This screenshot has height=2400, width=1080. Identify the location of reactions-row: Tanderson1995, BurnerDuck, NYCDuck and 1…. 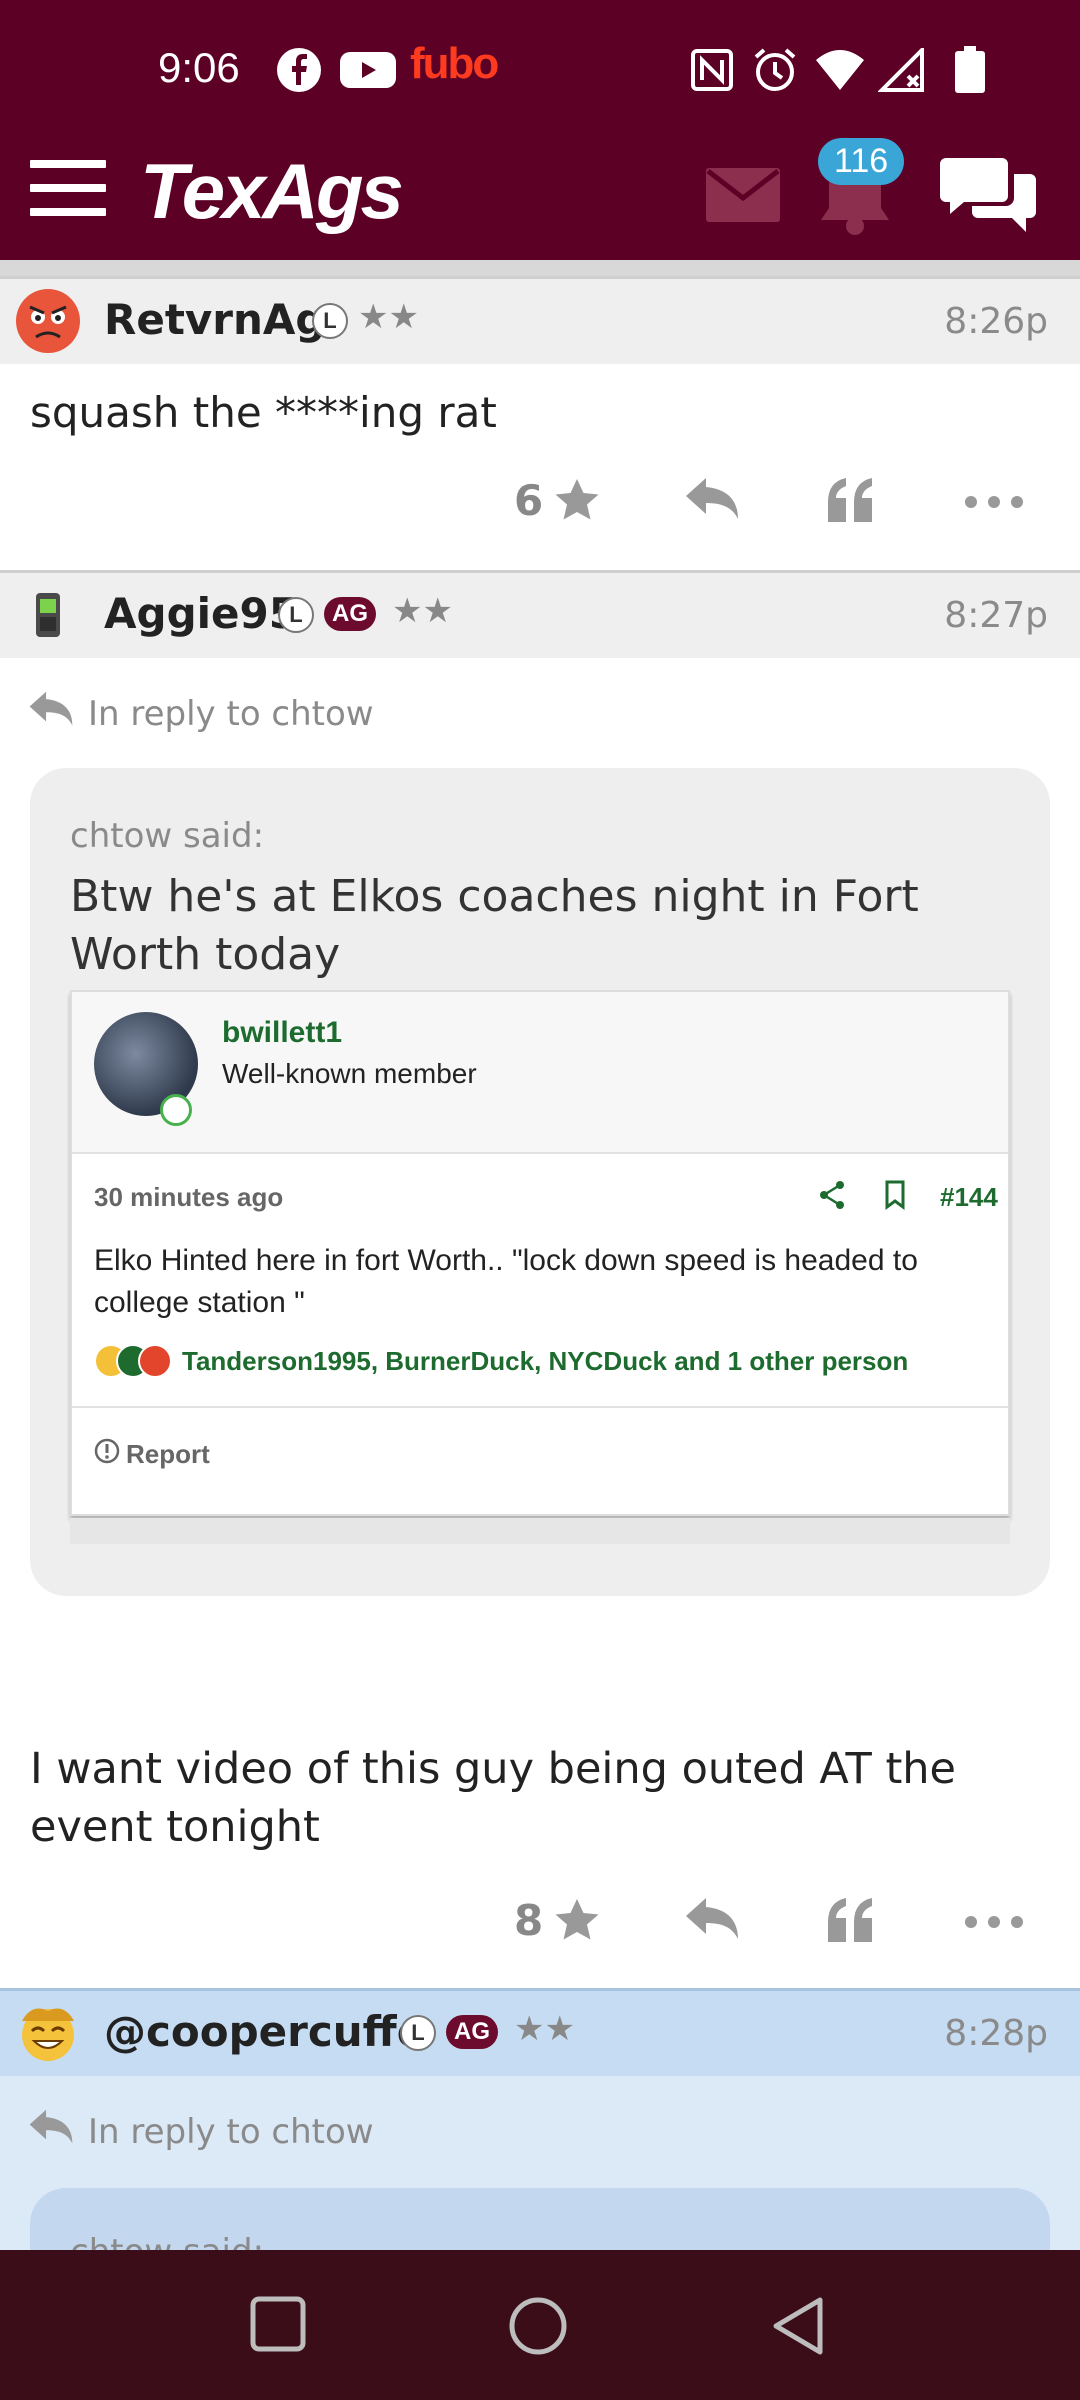
(501, 1361).